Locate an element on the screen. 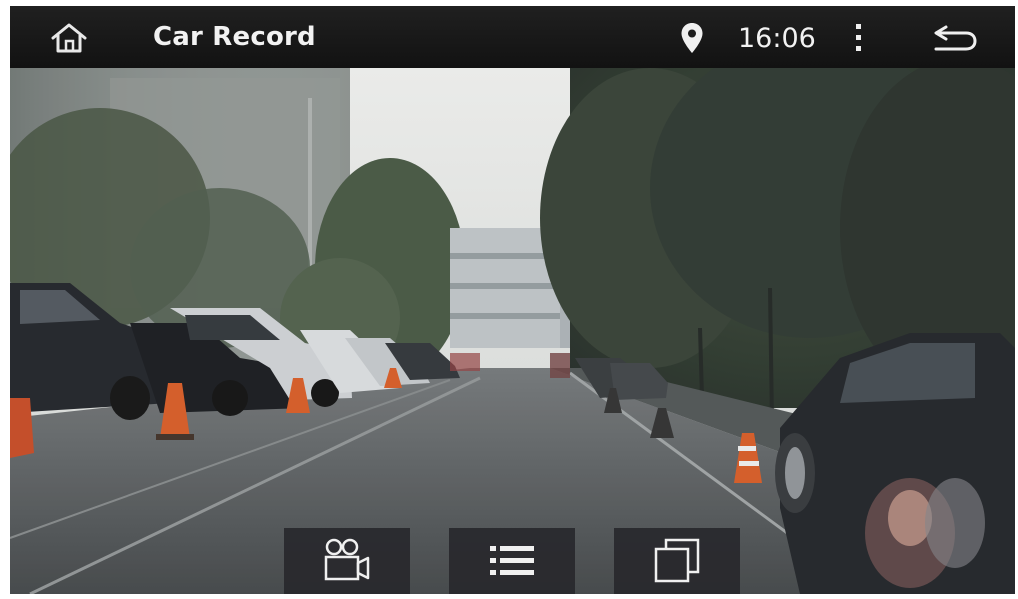  multi-window-button is located at coordinates (677, 561).